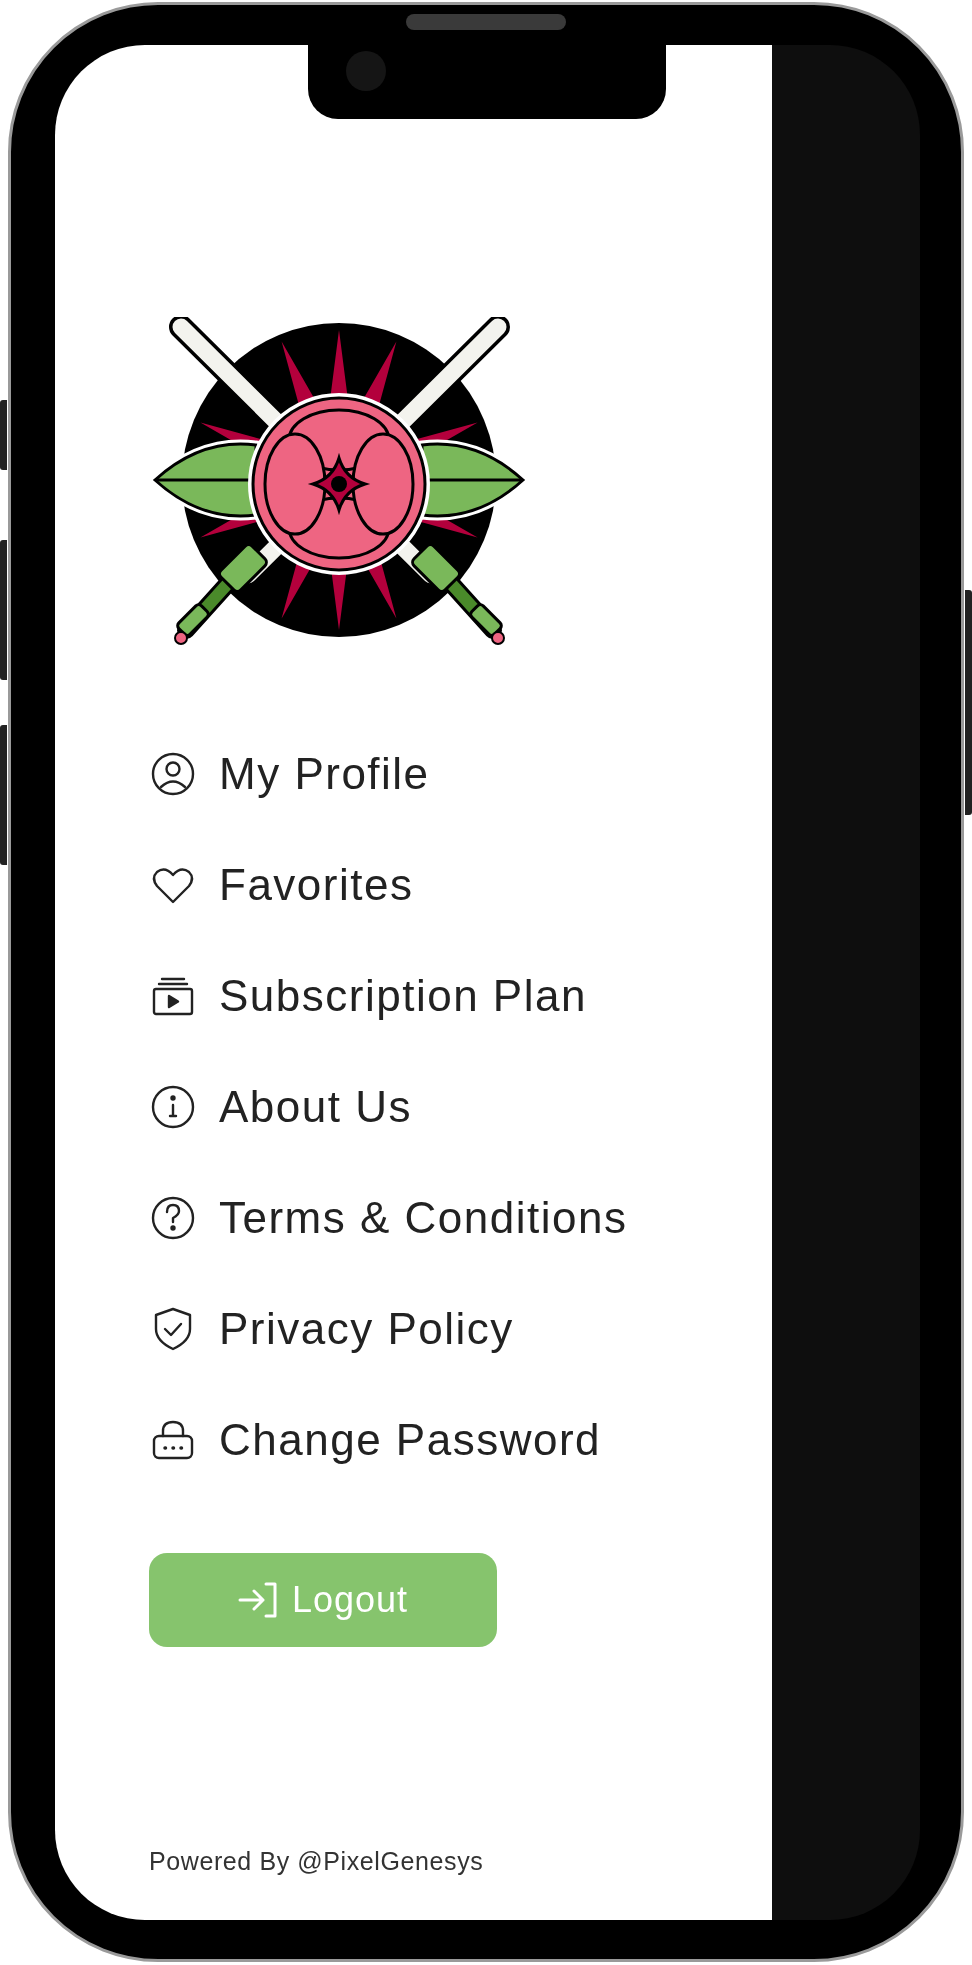  What do you see at coordinates (460, 1106) in the screenshot?
I see `menu-item: About Us` at bounding box center [460, 1106].